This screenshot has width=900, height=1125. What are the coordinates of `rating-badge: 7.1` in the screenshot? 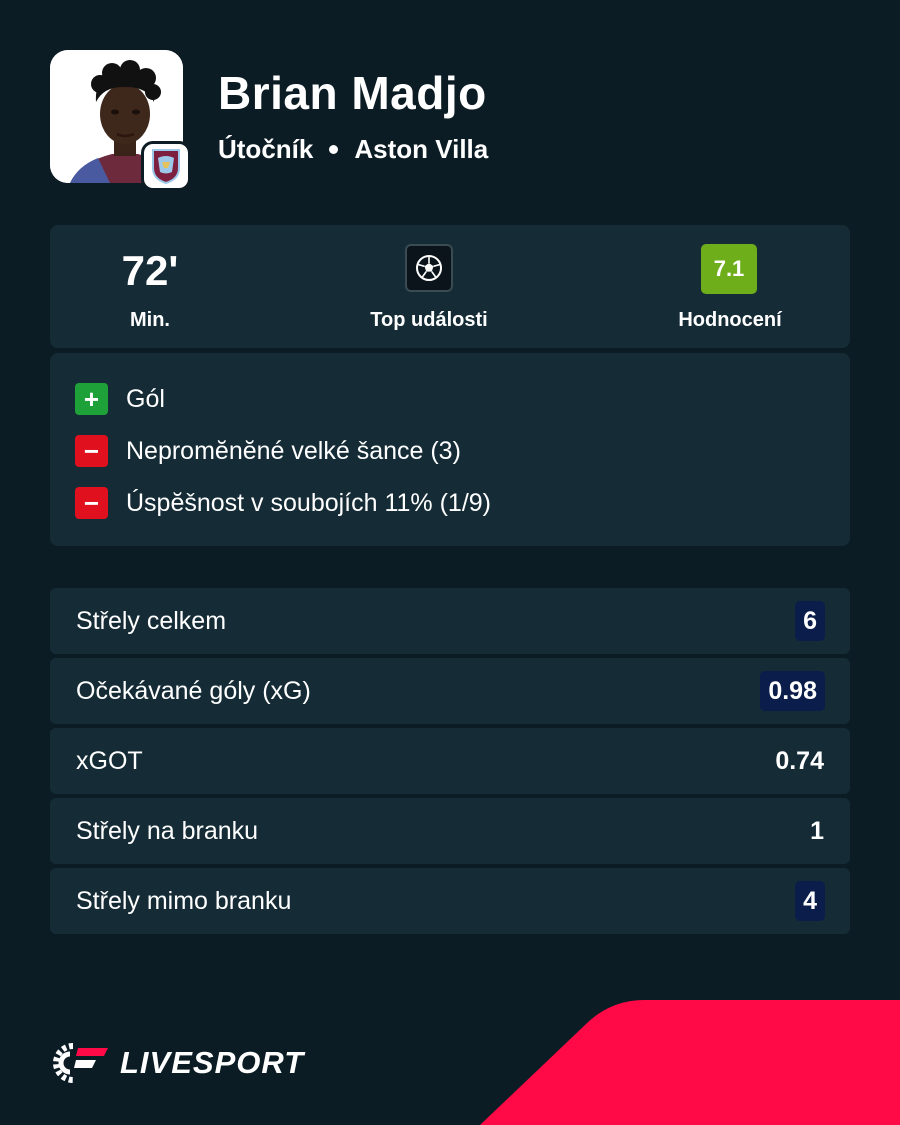 It's located at (729, 269).